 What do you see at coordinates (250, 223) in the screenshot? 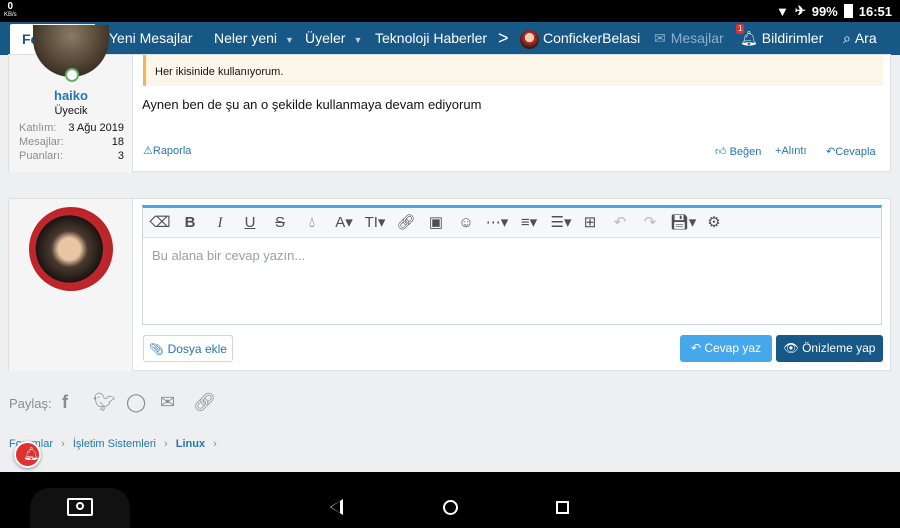
I see `underline-icon: U` at bounding box center [250, 223].